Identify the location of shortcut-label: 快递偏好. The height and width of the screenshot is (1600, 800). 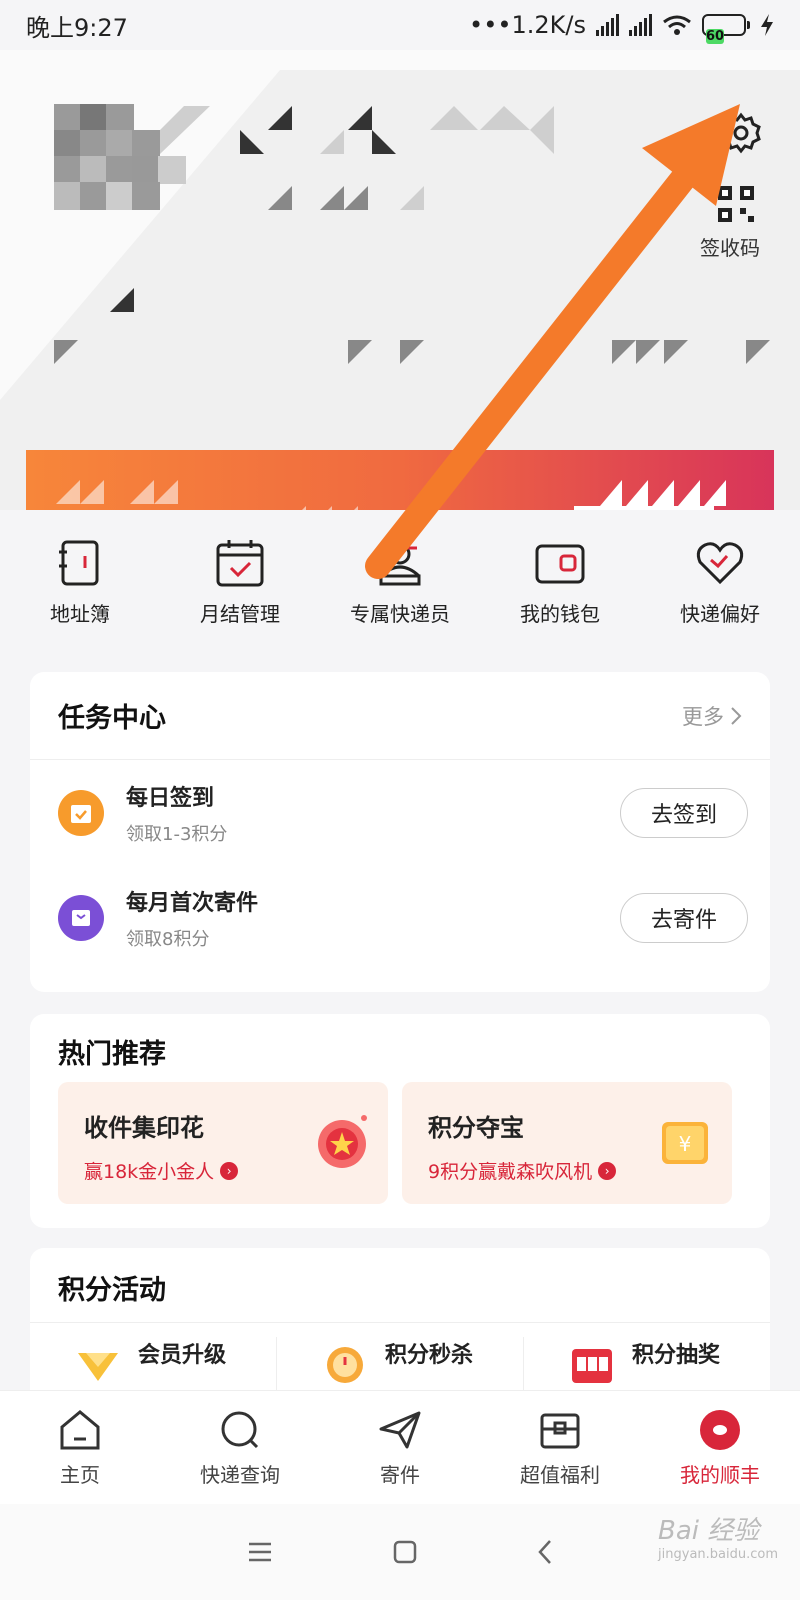
(720, 614).